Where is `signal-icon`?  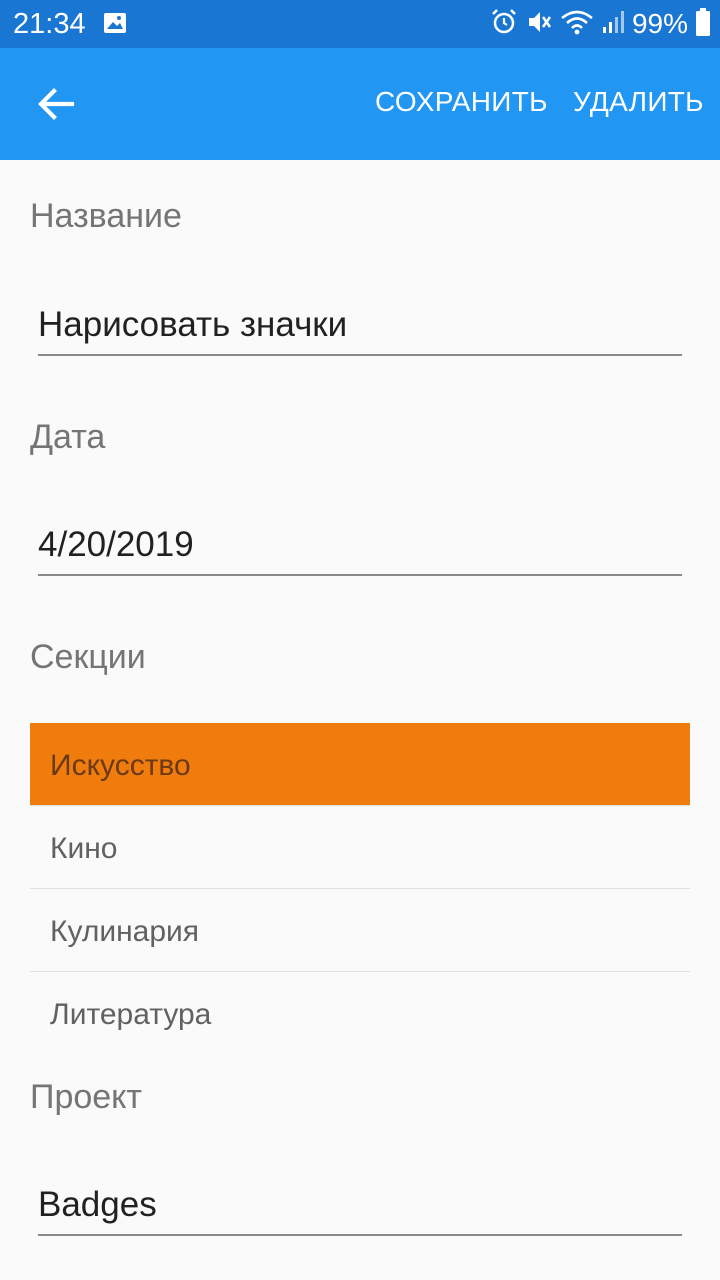
signal-icon is located at coordinates (613, 24).